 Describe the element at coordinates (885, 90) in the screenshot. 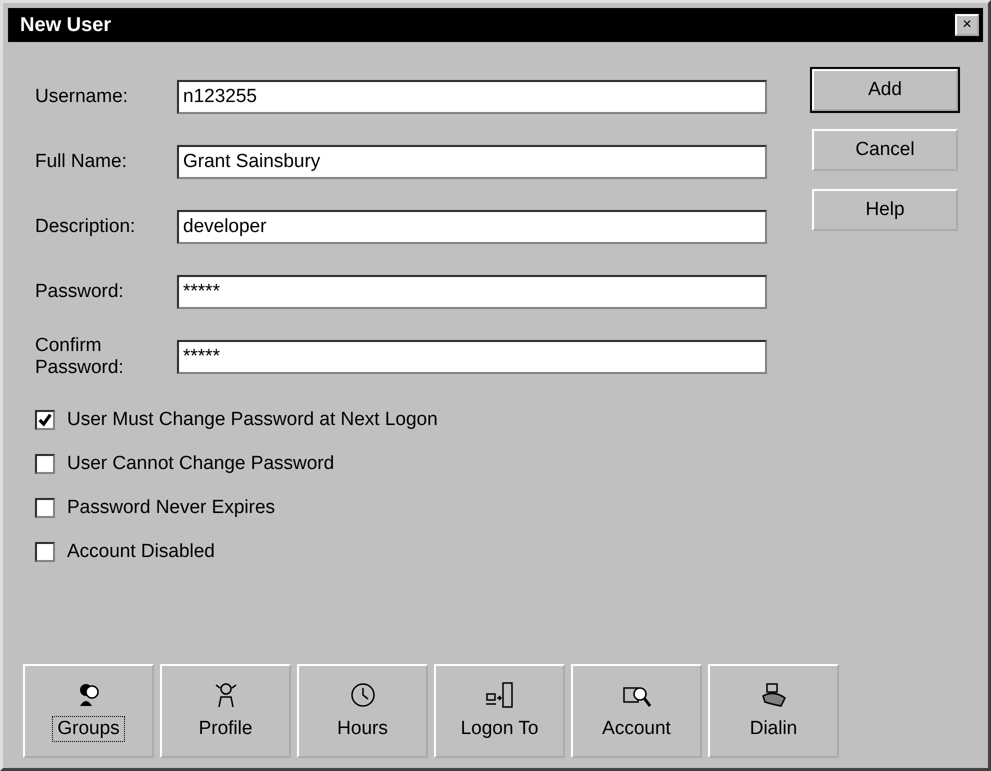

I see `dialog-button: Add` at that location.